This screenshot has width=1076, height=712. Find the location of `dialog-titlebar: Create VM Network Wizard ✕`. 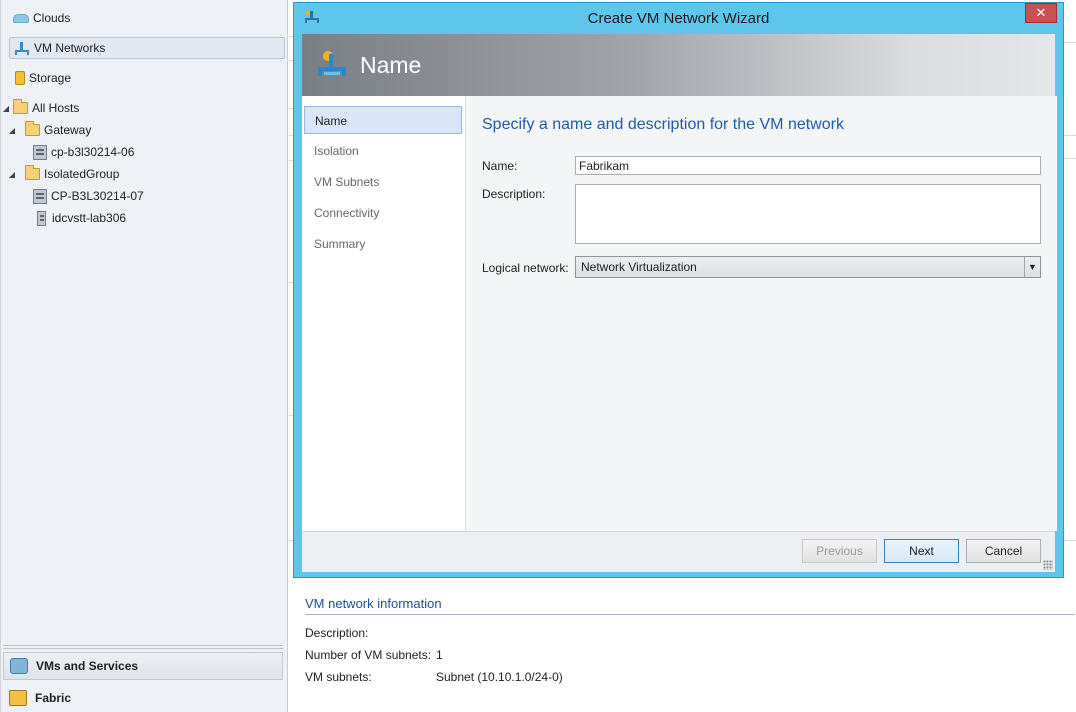

dialog-titlebar: Create VM Network Wizard ✕ is located at coordinates (678, 18).